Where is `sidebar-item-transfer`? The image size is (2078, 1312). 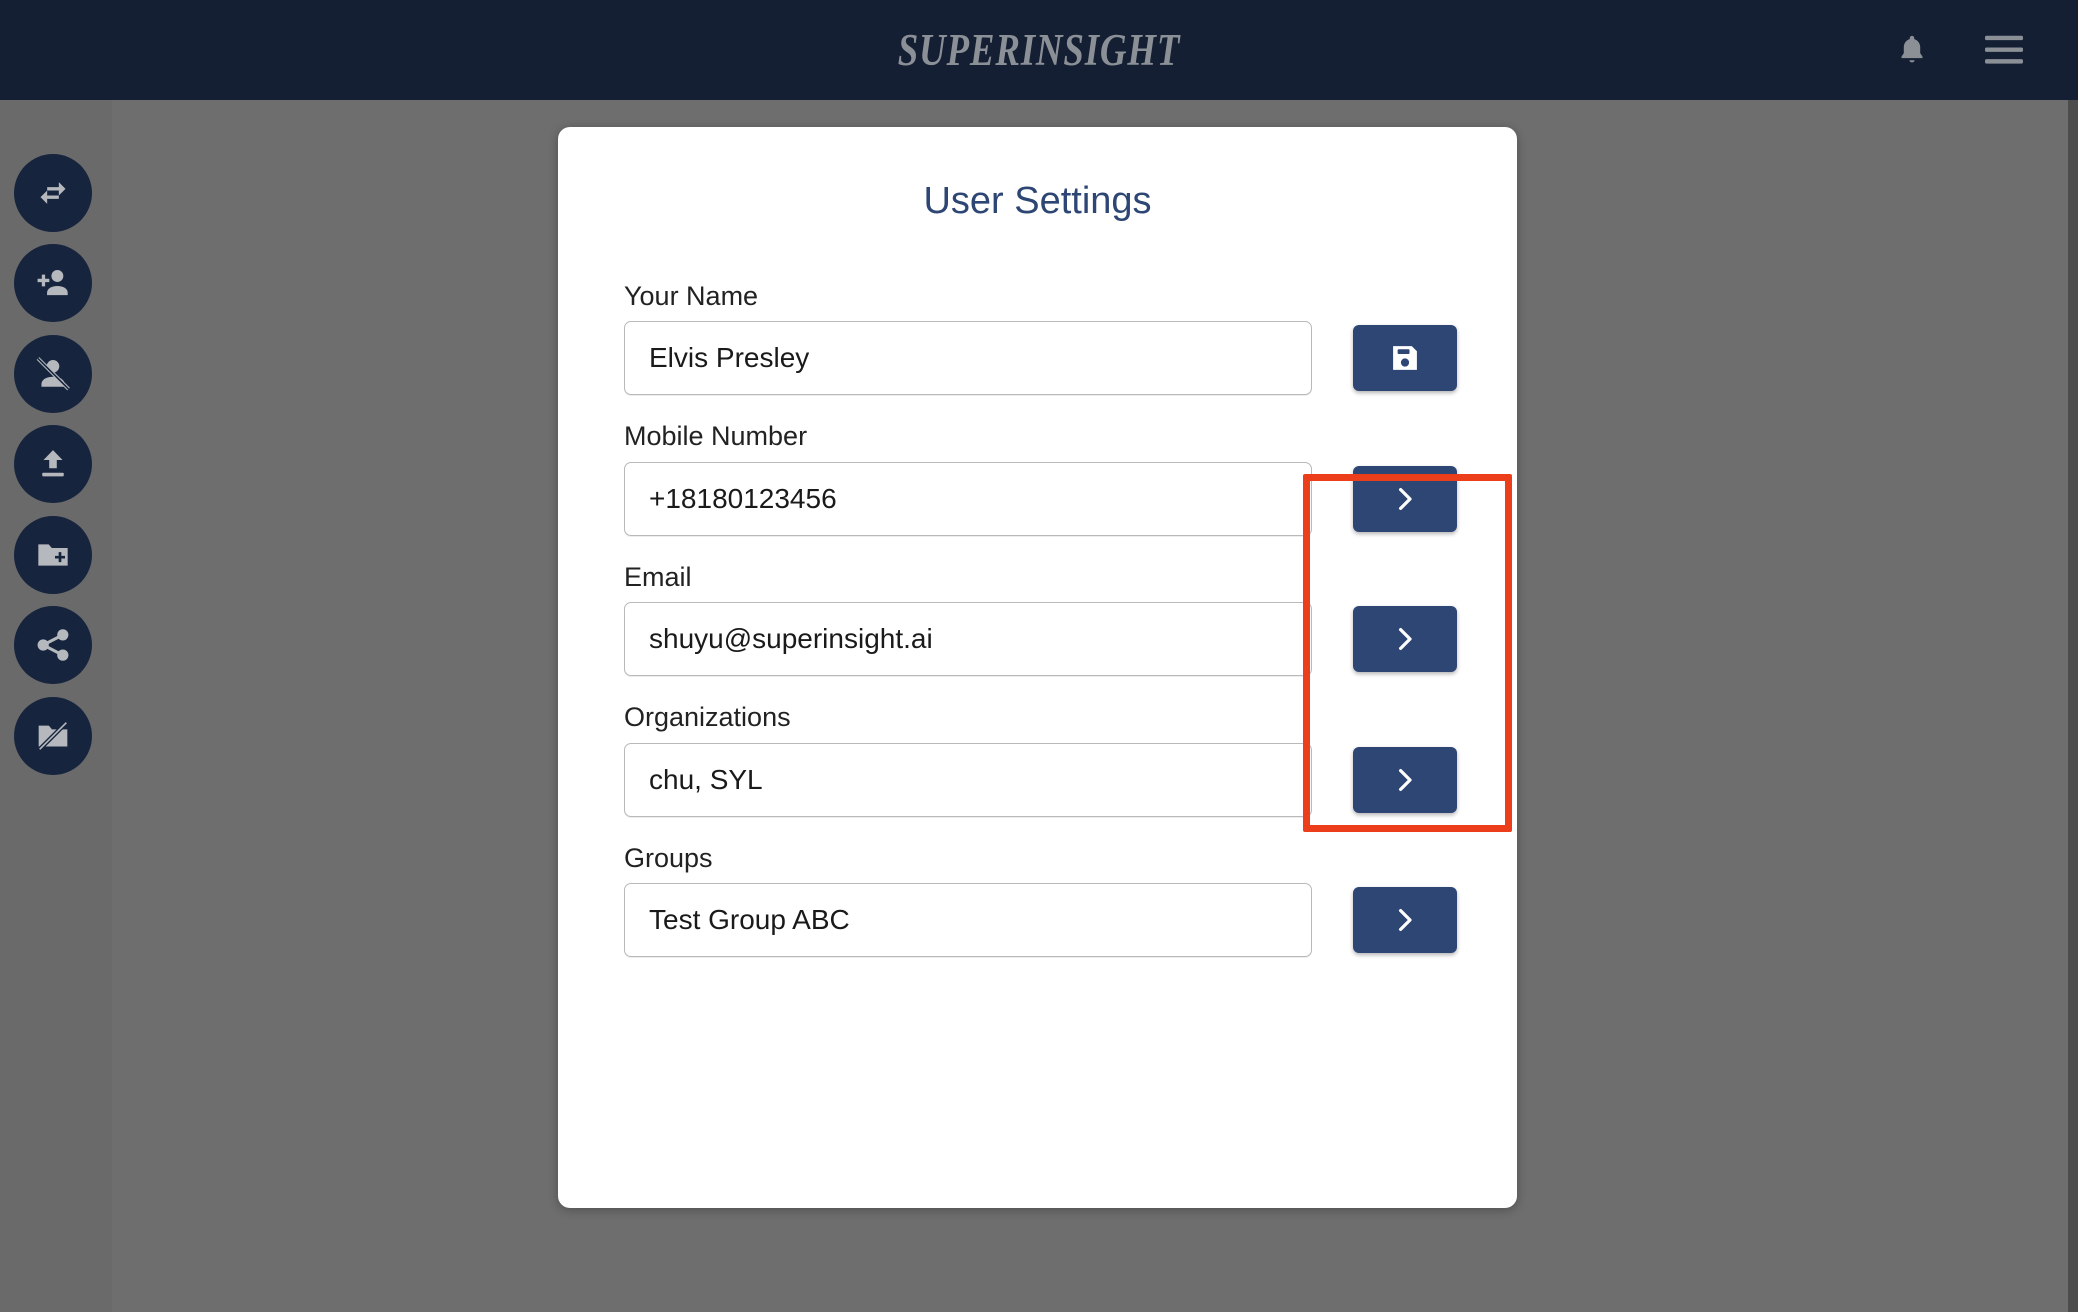 sidebar-item-transfer is located at coordinates (53, 193).